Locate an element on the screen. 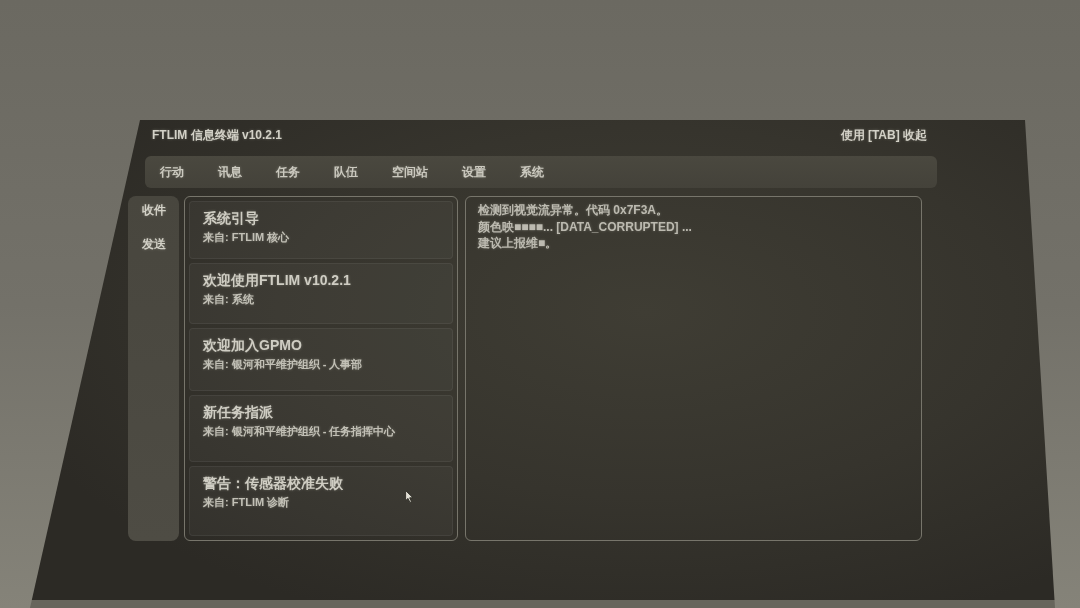  nav-tab: 空间站 is located at coordinates (410, 172).